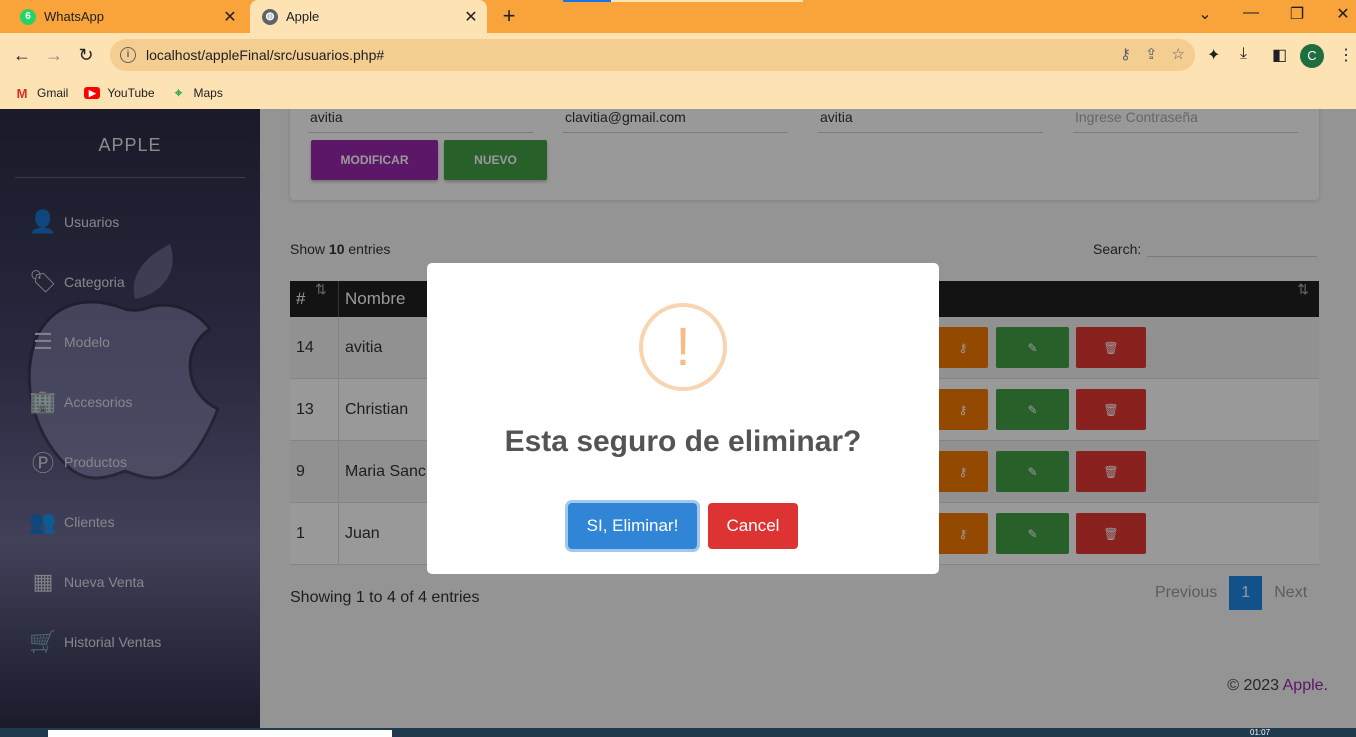 The width and height of the screenshot is (1356, 737). Describe the element at coordinates (1312, 56) in the screenshot. I see `profile-avatar: C` at that location.